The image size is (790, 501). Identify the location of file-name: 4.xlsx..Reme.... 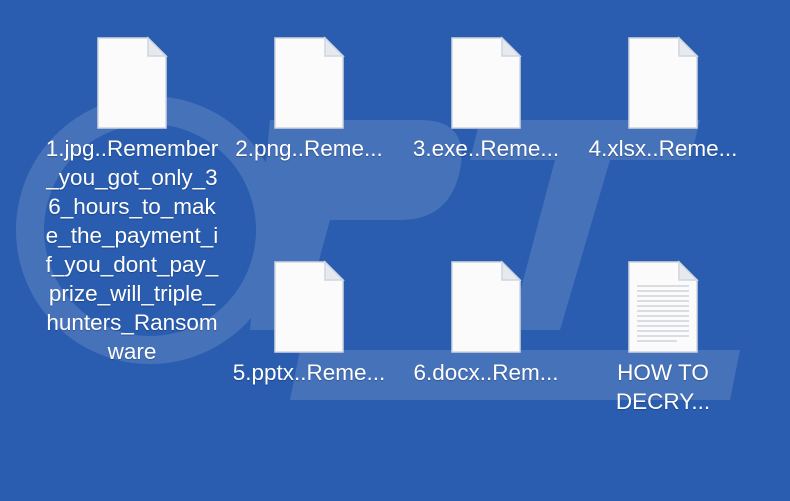
(663, 148).